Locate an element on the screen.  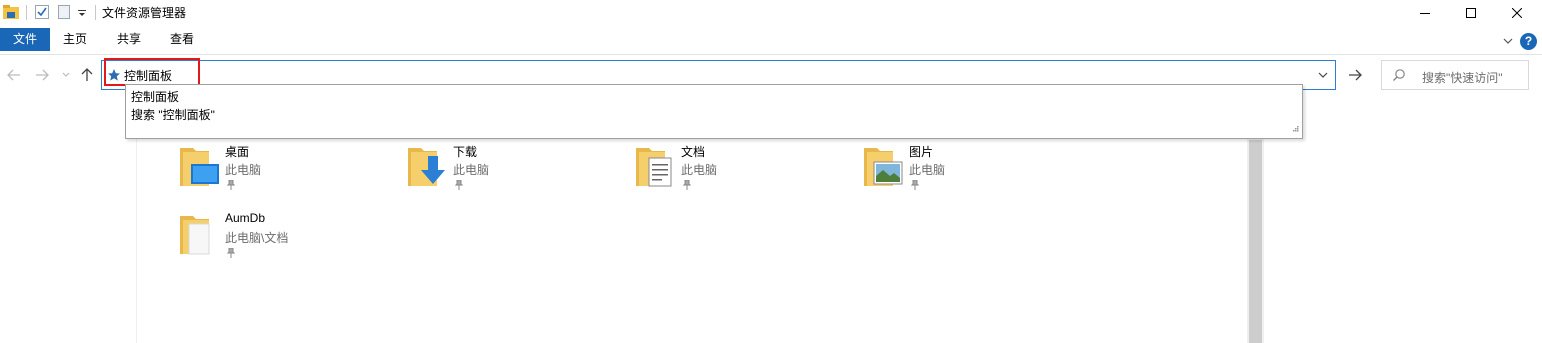
quick-access-item-desktop: 桌面 此电脑 is located at coordinates (289, 172).